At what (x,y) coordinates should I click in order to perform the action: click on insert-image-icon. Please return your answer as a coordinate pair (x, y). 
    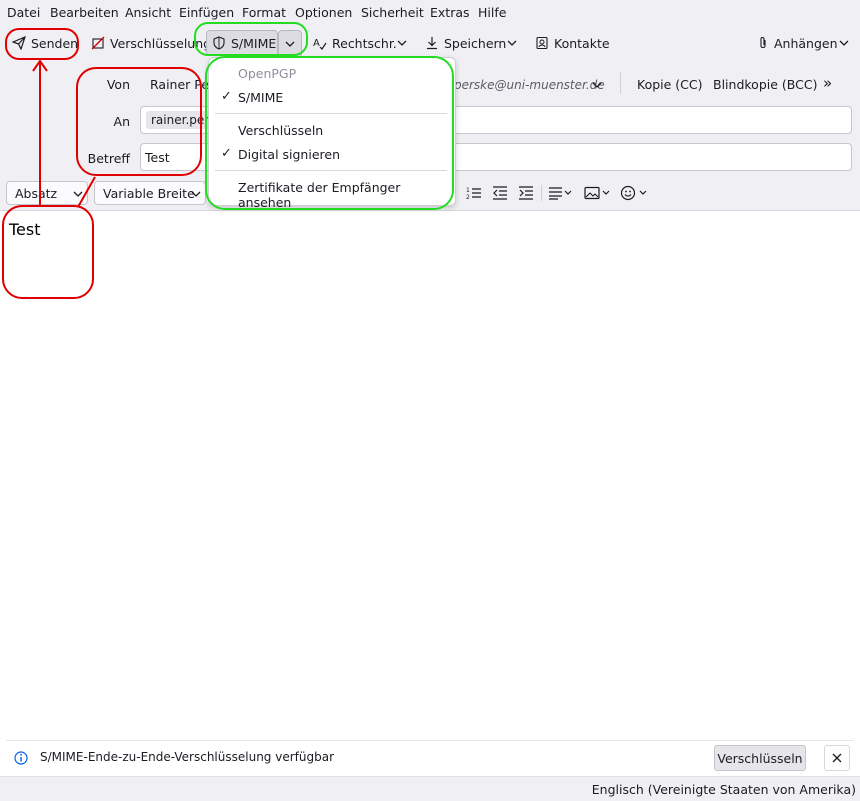
    Looking at the image, I should click on (598, 193).